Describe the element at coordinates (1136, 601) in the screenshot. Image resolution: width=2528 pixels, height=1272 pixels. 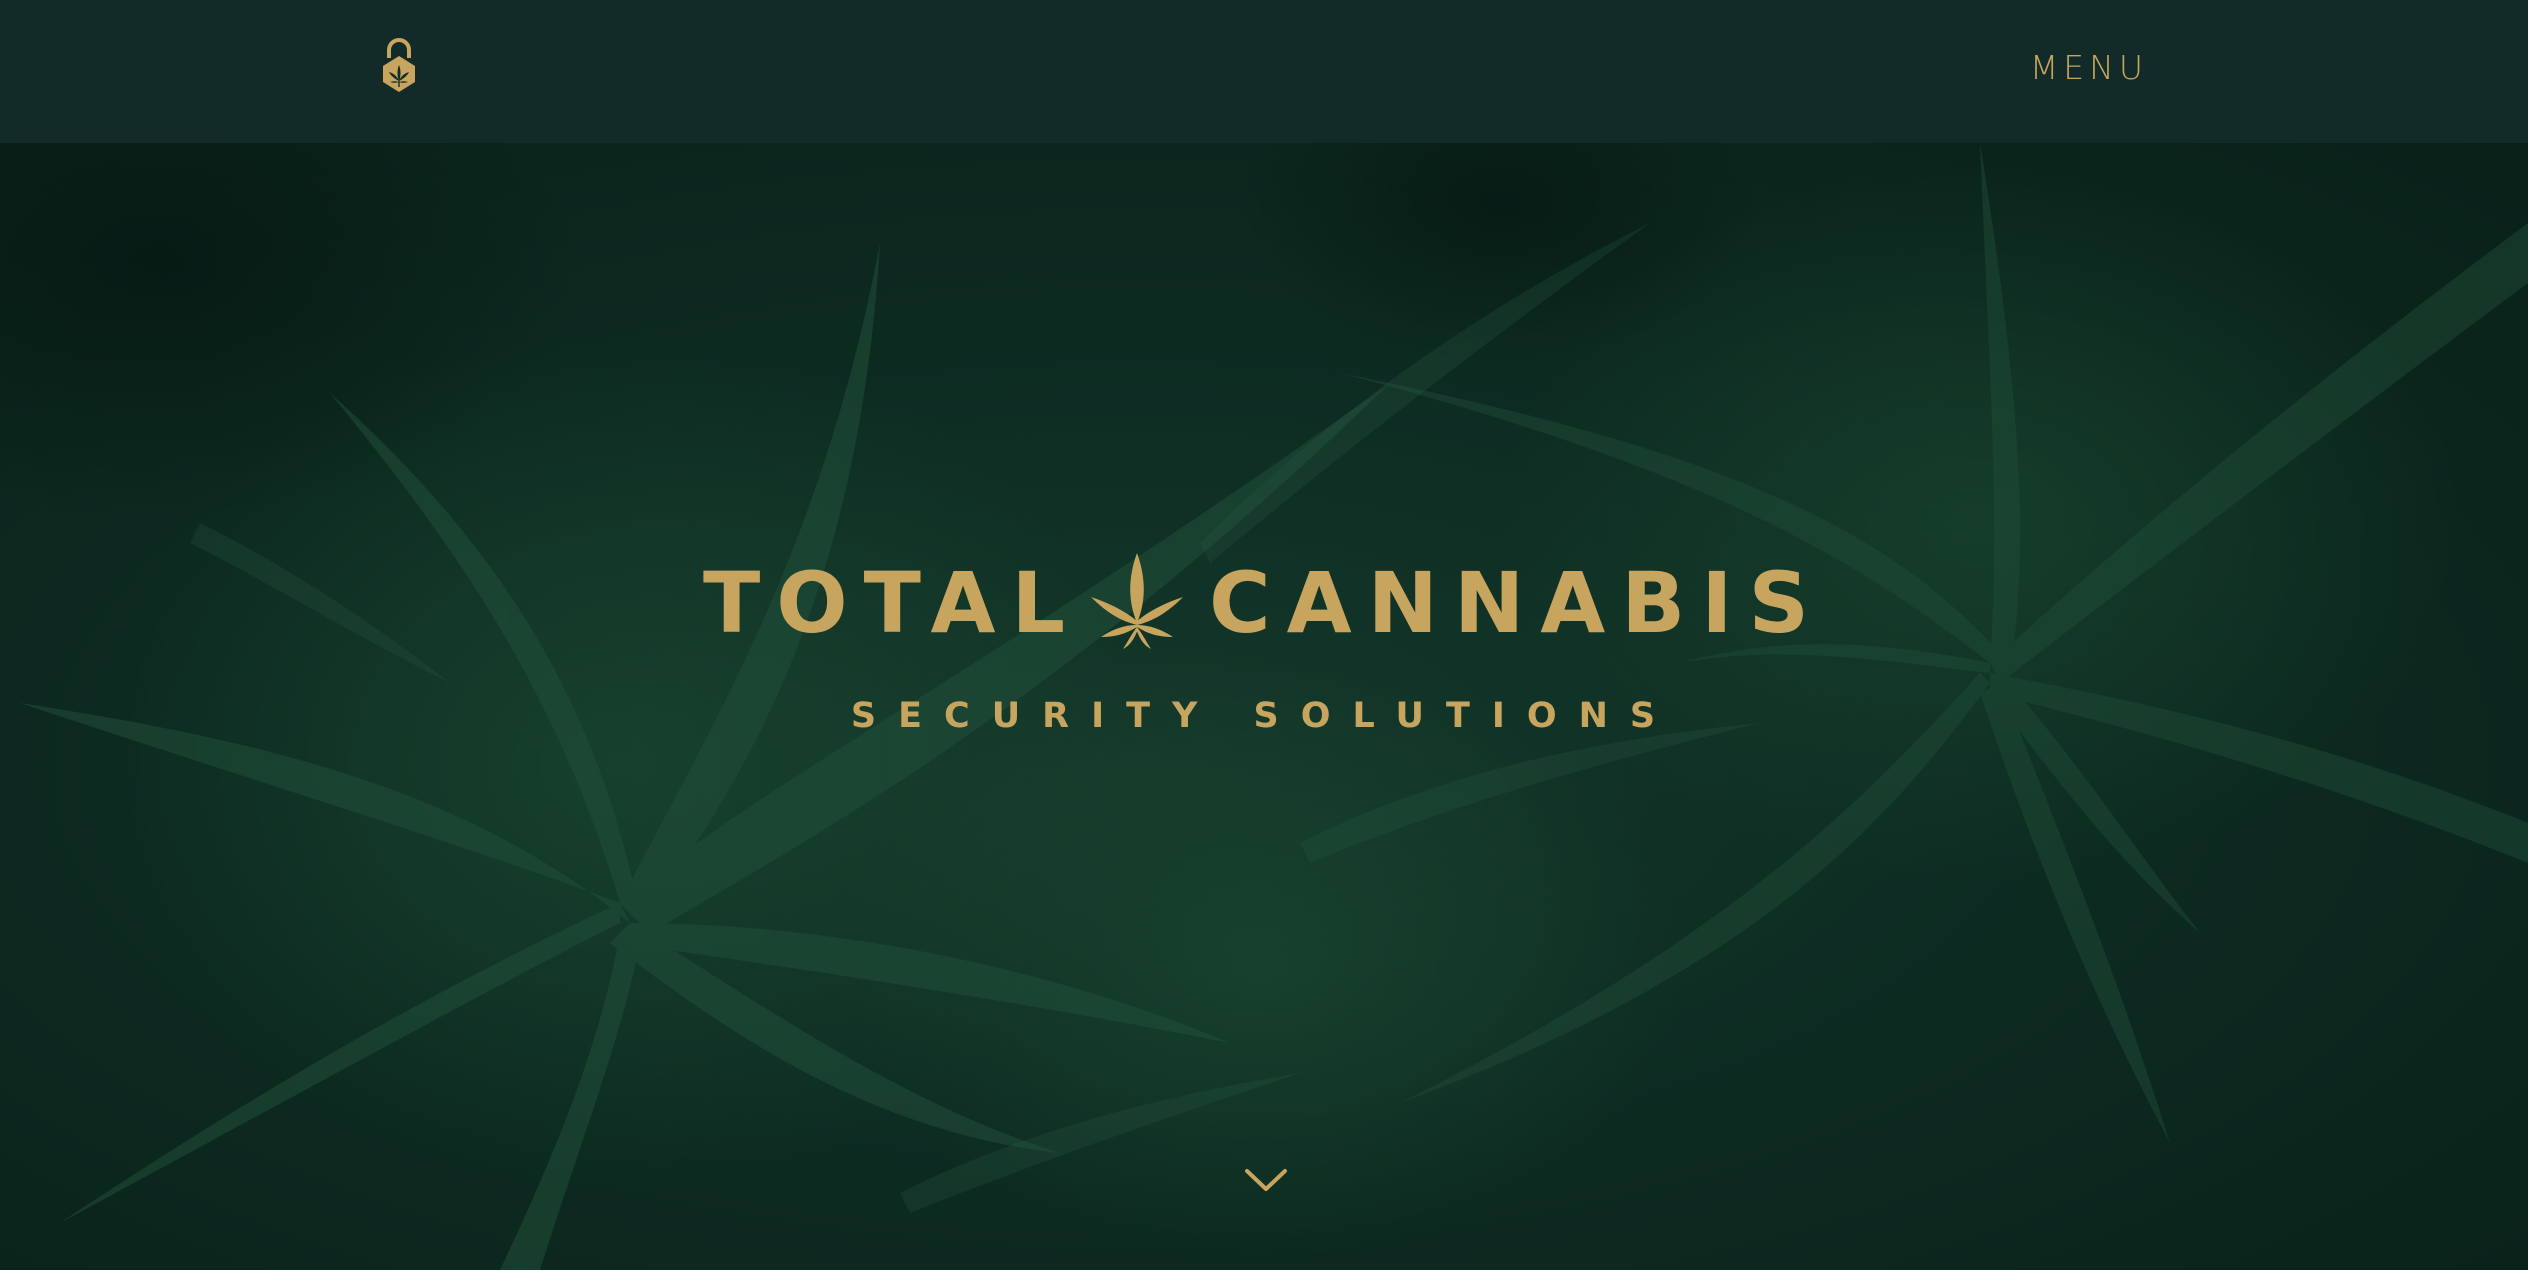
I see `cannabis-leaf-icon` at that location.